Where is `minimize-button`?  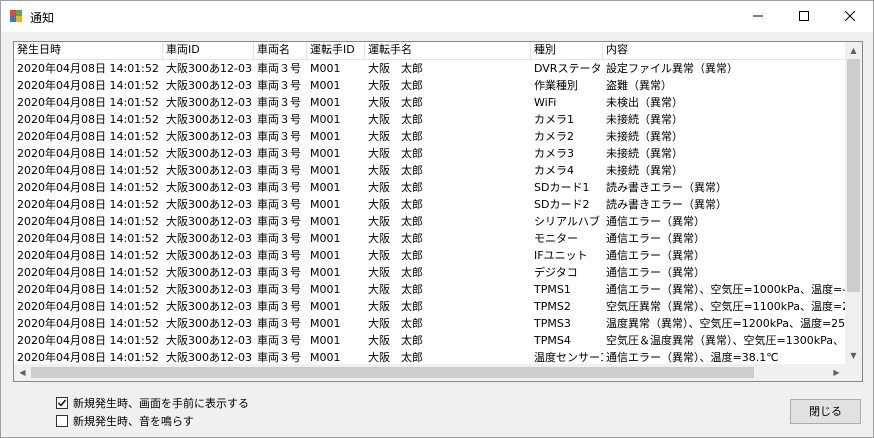
minimize-button is located at coordinates (758, 16).